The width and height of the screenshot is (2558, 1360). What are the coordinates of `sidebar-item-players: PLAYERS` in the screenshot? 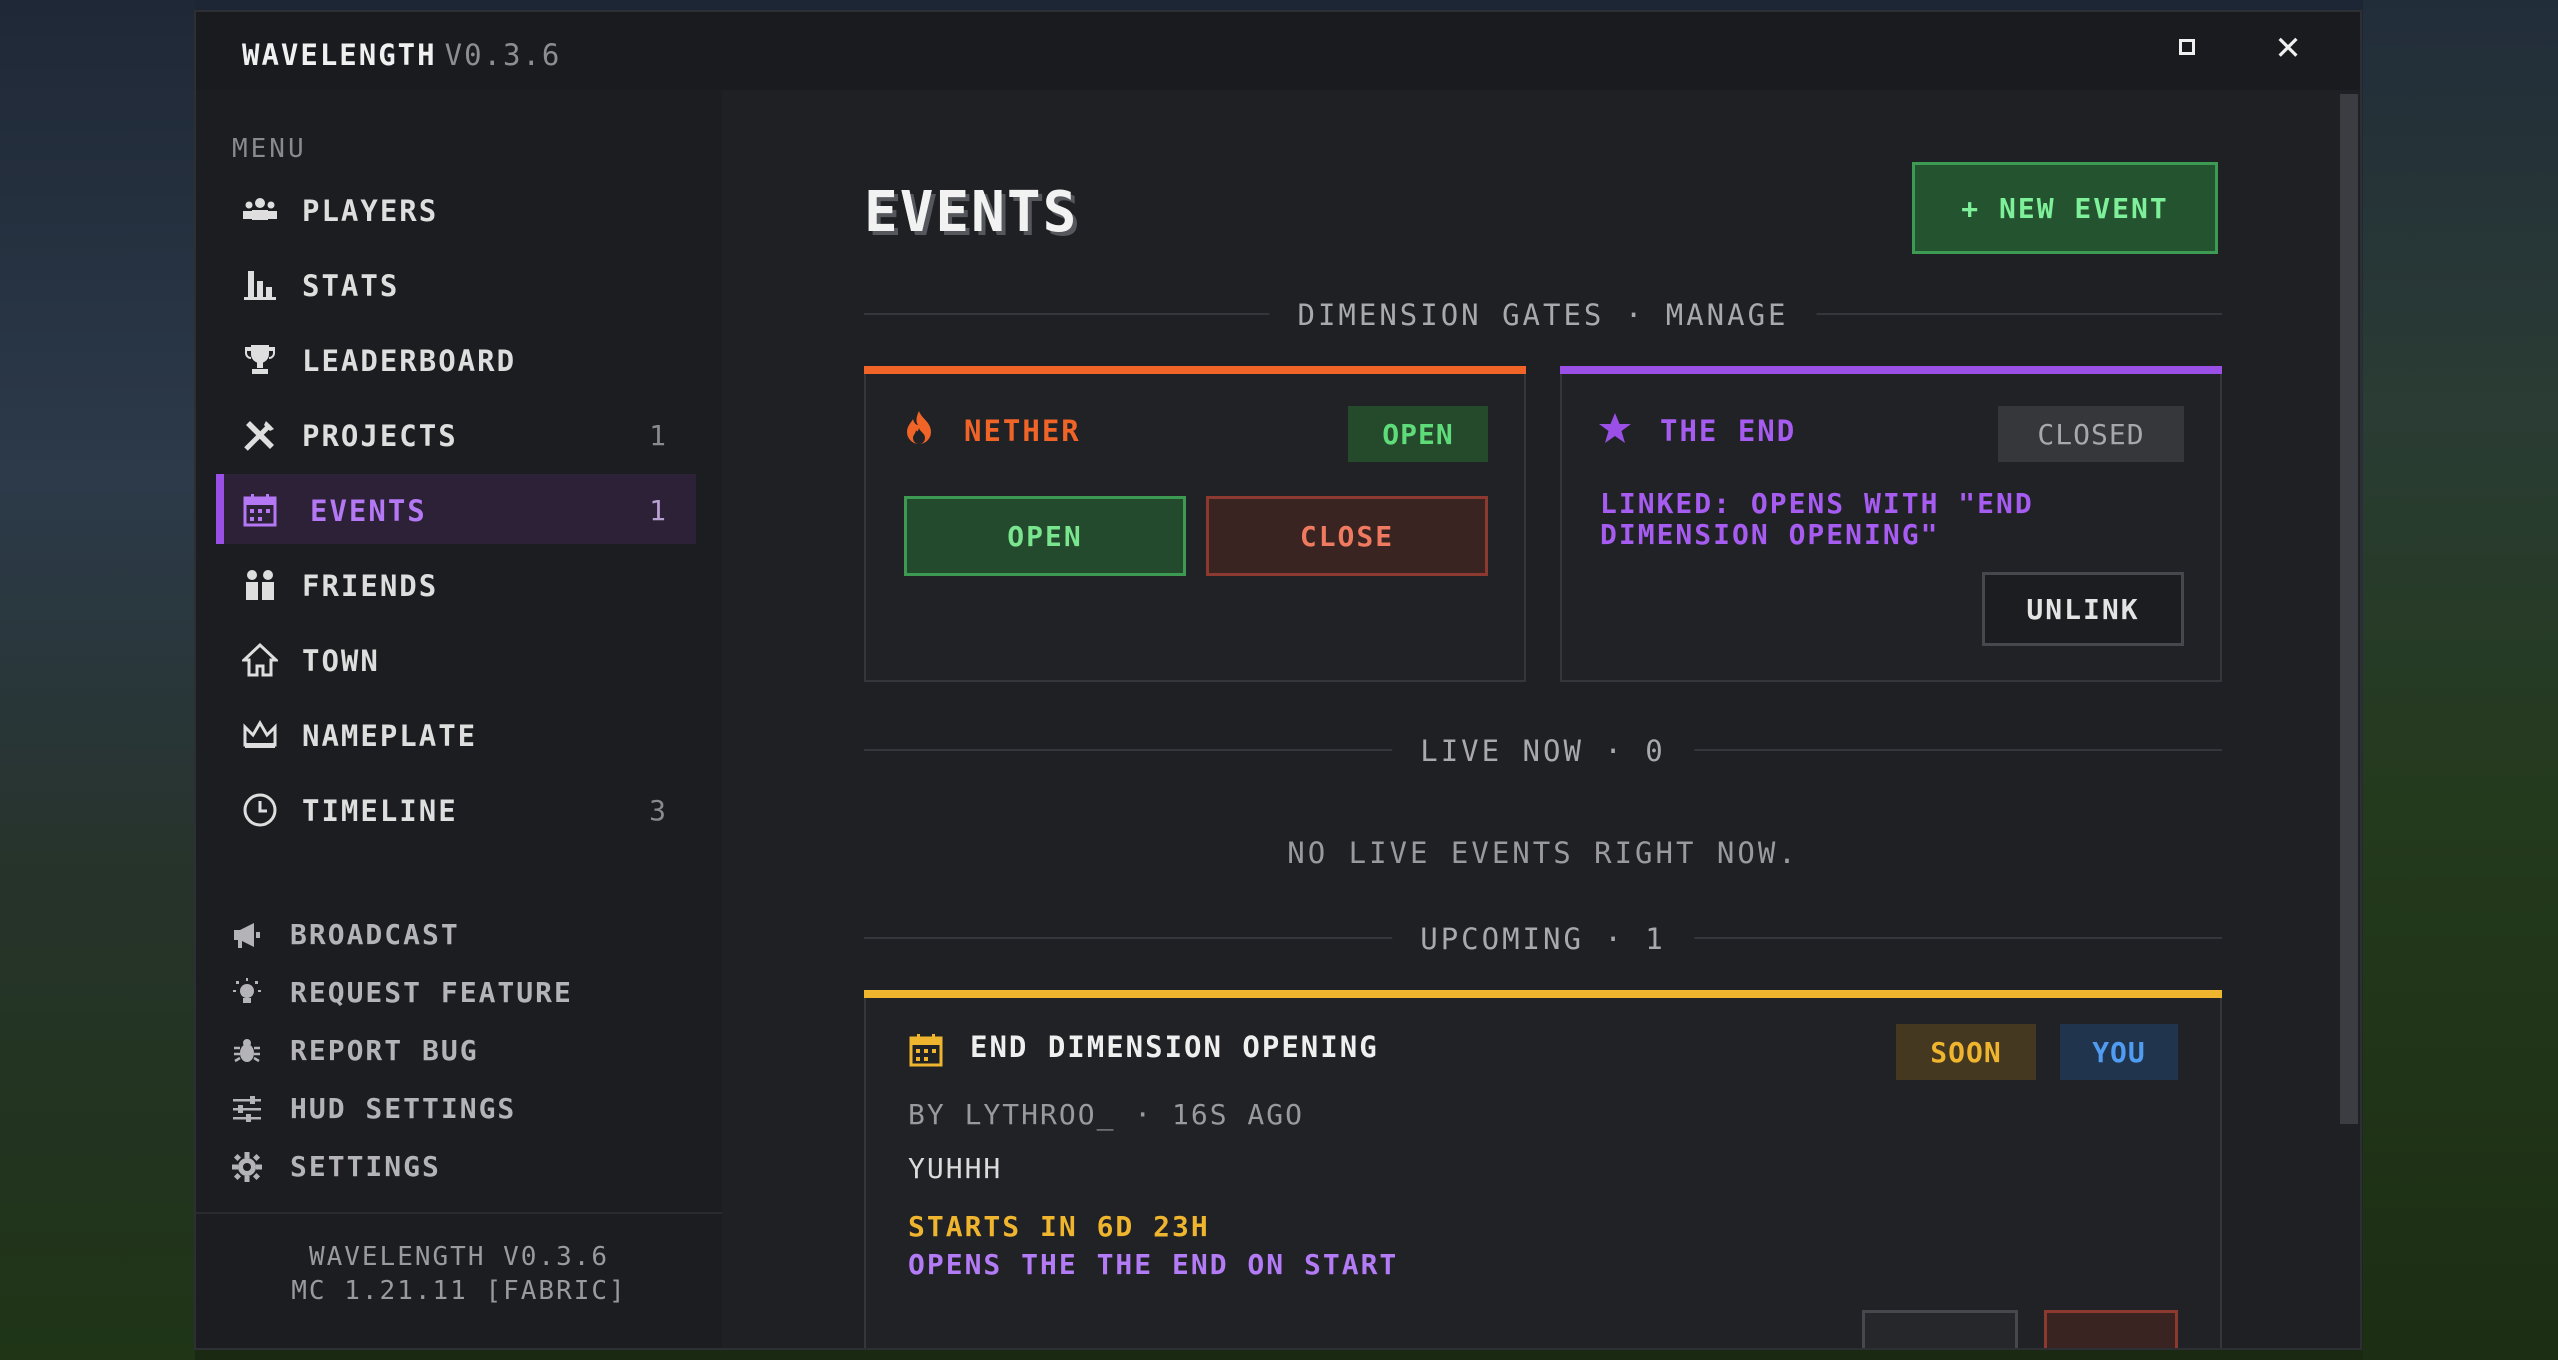 It's located at (456, 209).